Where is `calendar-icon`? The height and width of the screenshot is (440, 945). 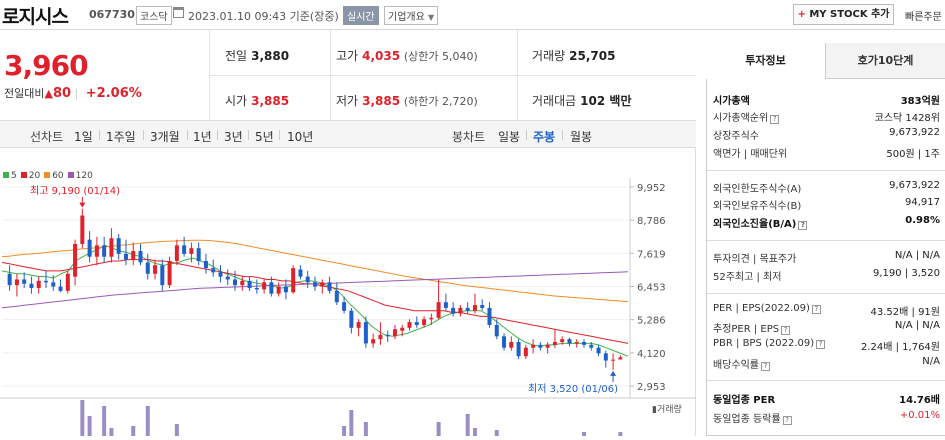 calendar-icon is located at coordinates (178, 12).